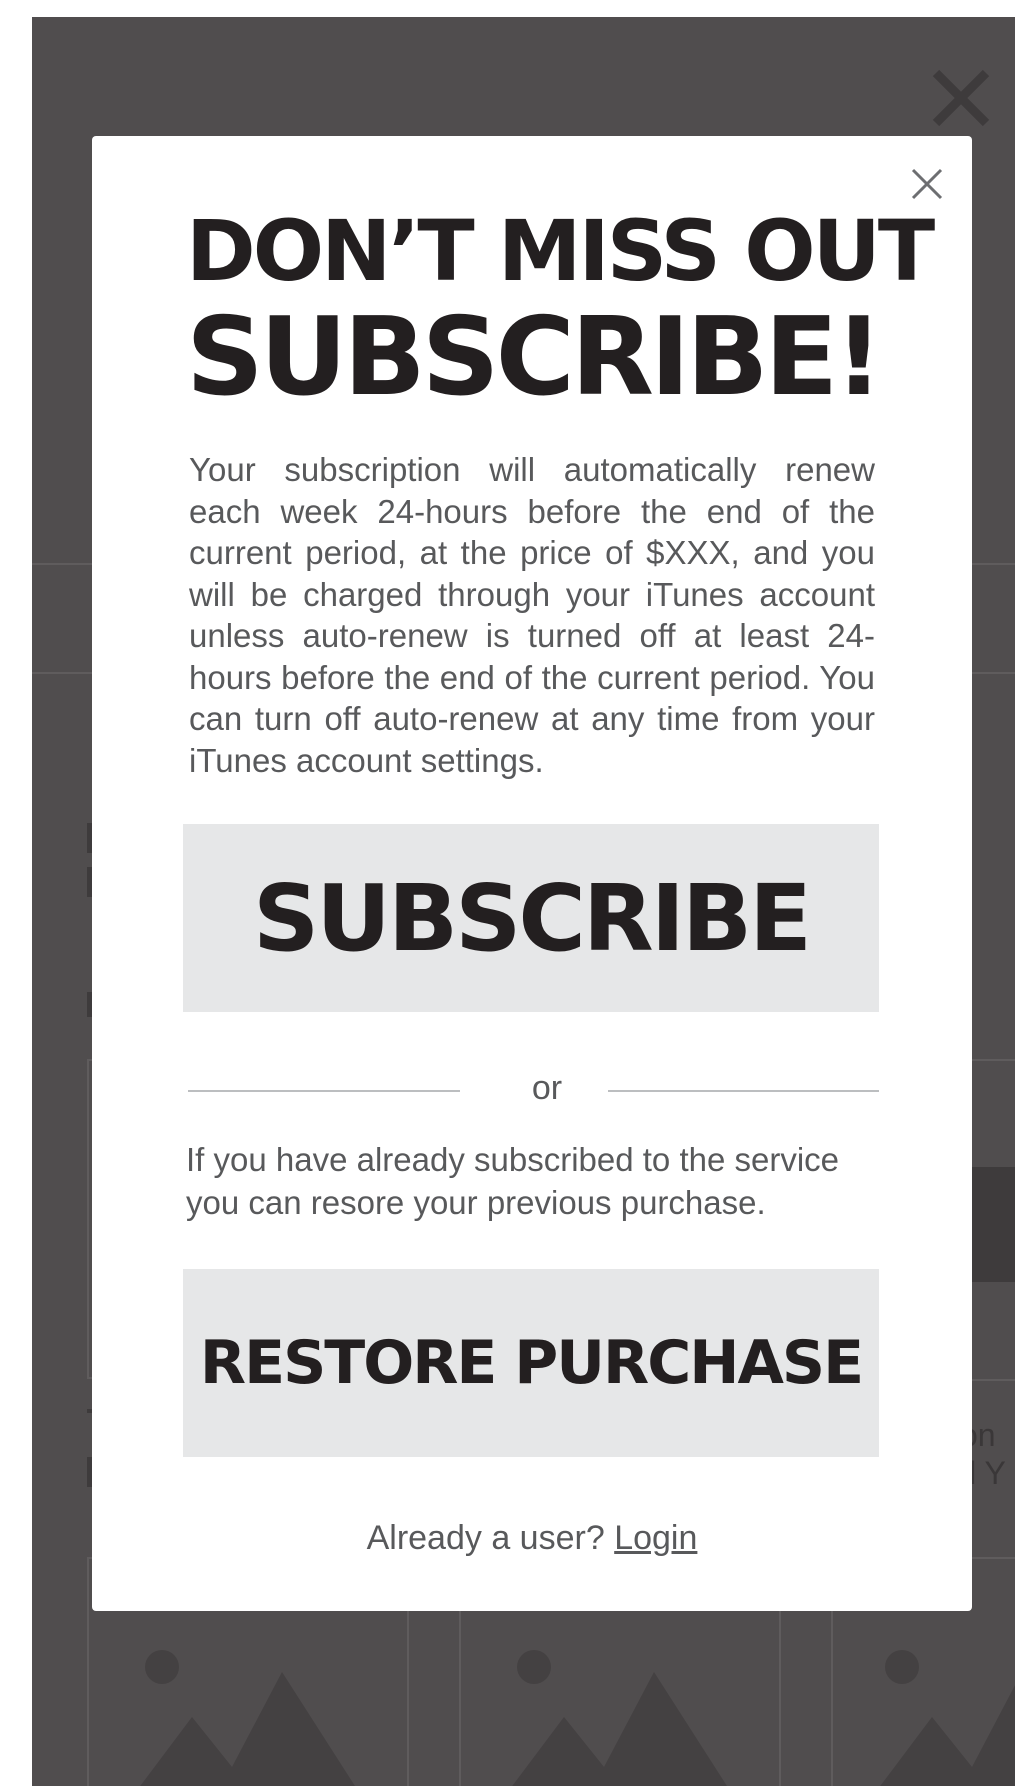 Image resolution: width=1015 pixels, height=1786 pixels. I want to click on background-image-placeholder, so click(993, 1224).